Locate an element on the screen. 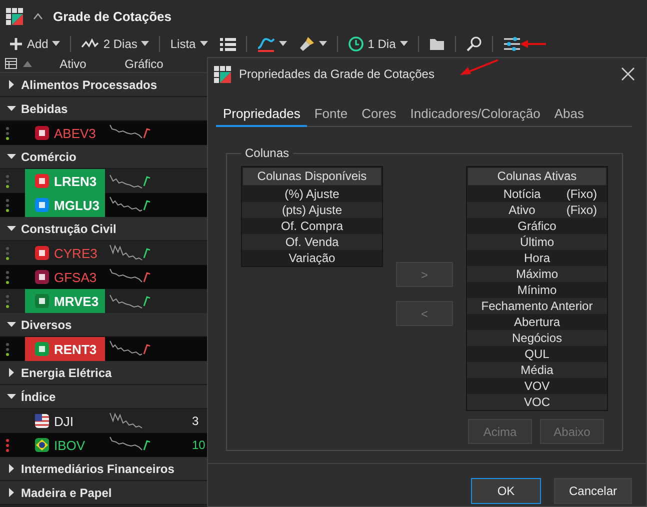 Image resolution: width=647 pixels, height=507 pixels. last-price: 3 is located at coordinates (195, 421).